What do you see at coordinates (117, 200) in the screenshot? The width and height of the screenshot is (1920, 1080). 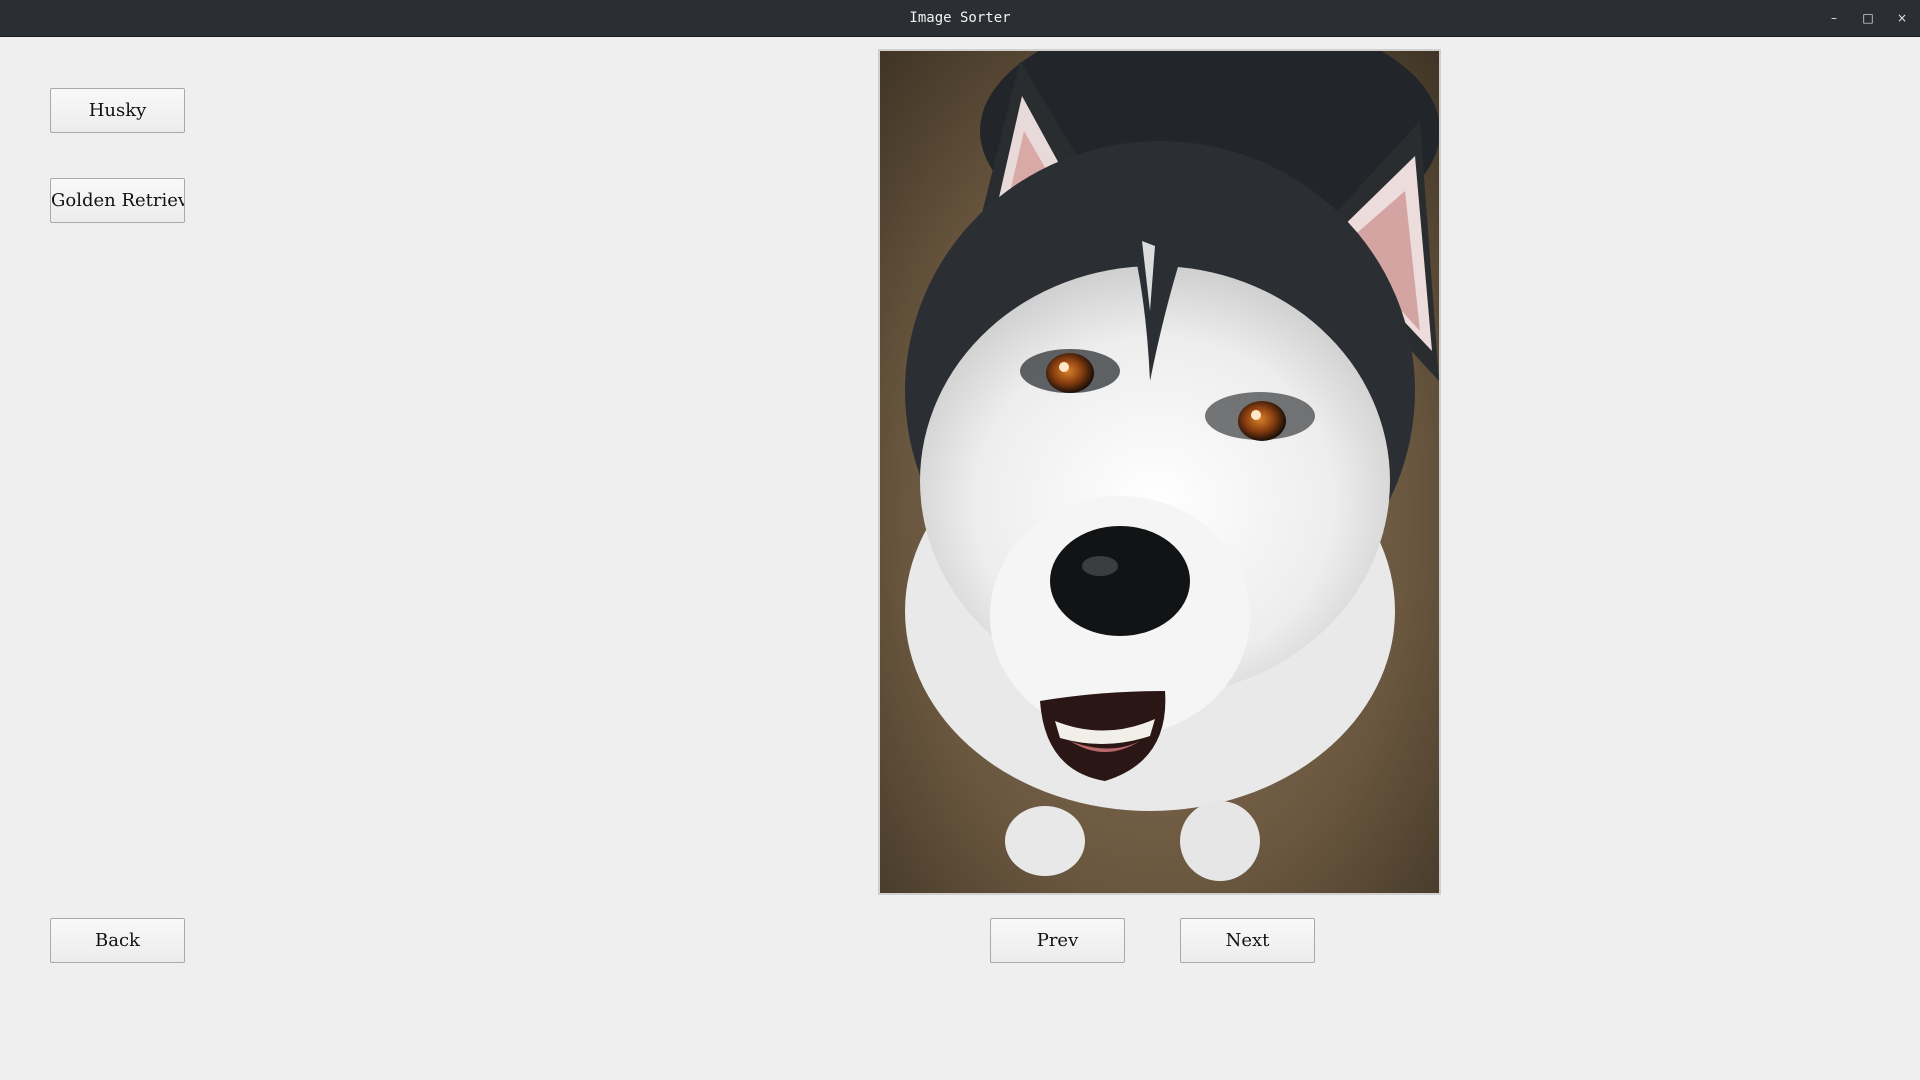 I see `category-button-golden-retriever: Golden Retriever` at bounding box center [117, 200].